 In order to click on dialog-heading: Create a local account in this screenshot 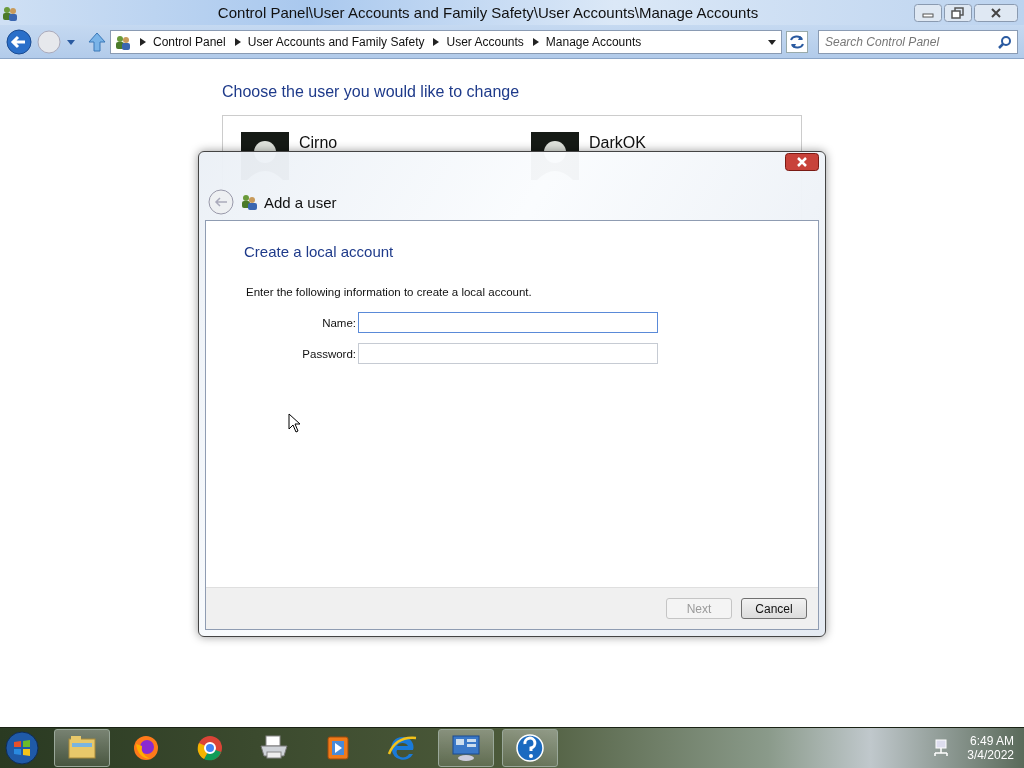, I will do `click(319, 251)`.